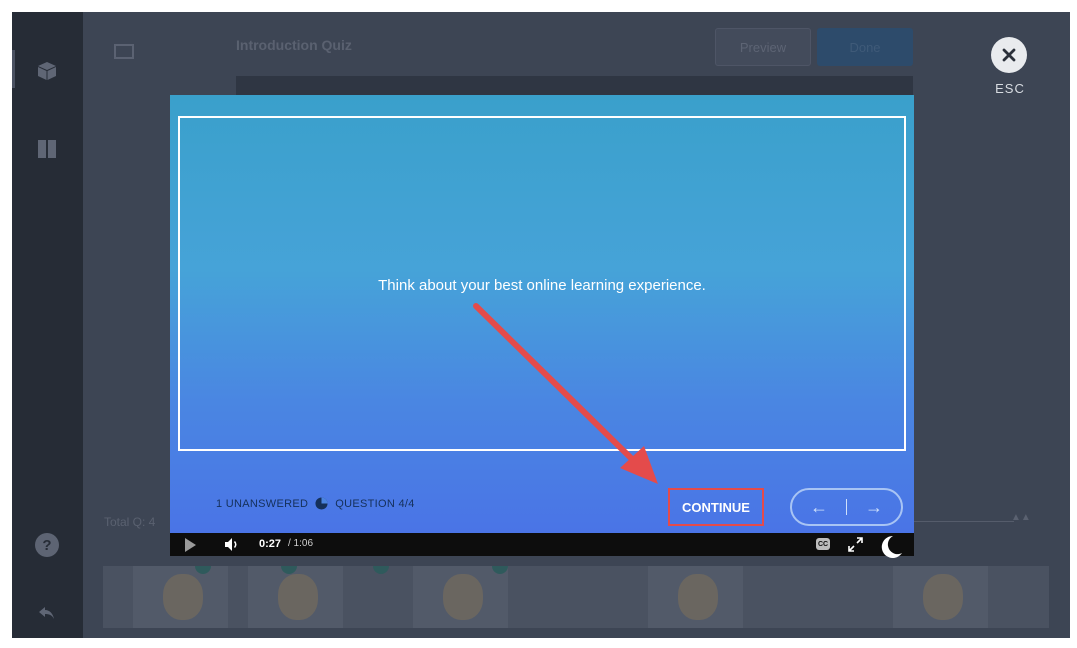 Image resolution: width=1077 pixels, height=648 pixels. What do you see at coordinates (232, 544) in the screenshot?
I see `volume-icon` at bounding box center [232, 544].